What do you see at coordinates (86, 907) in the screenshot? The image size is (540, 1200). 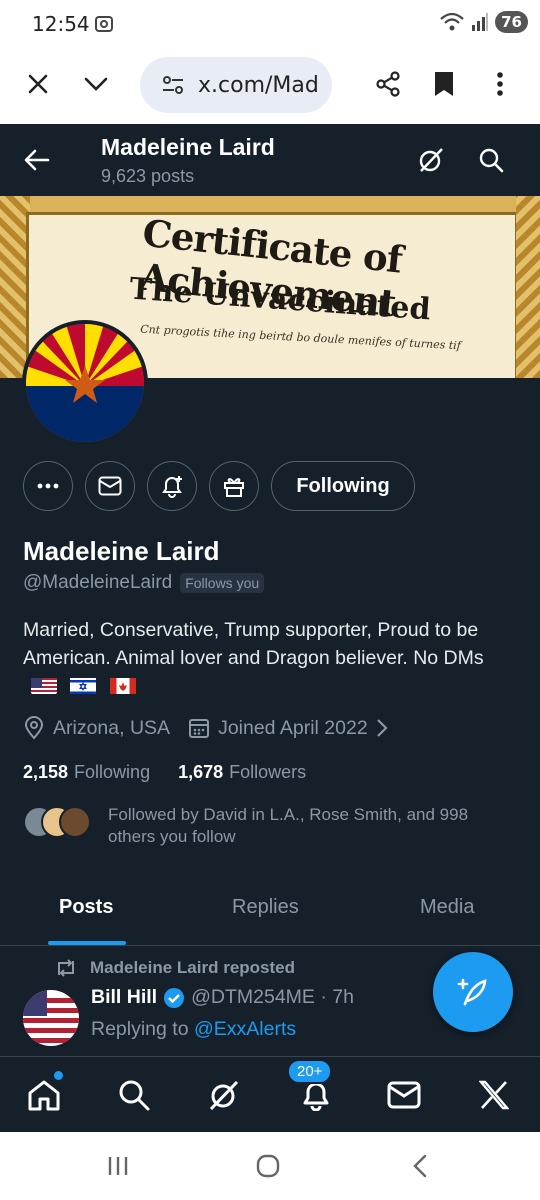 I see `tab-posts: Posts` at bounding box center [86, 907].